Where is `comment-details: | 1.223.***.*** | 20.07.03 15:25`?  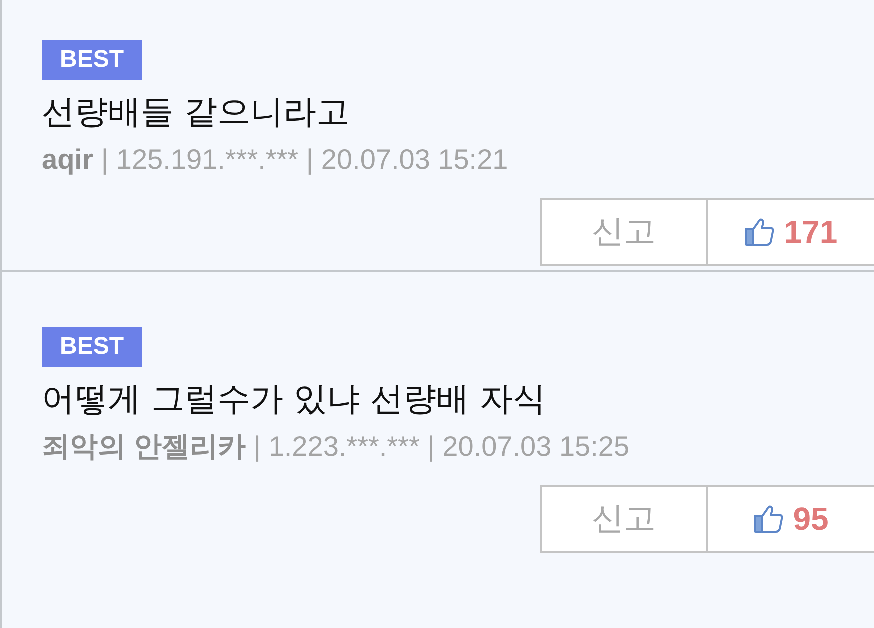
comment-details: | 1.223.***.*** | 20.07.03 15:25 is located at coordinates (442, 446).